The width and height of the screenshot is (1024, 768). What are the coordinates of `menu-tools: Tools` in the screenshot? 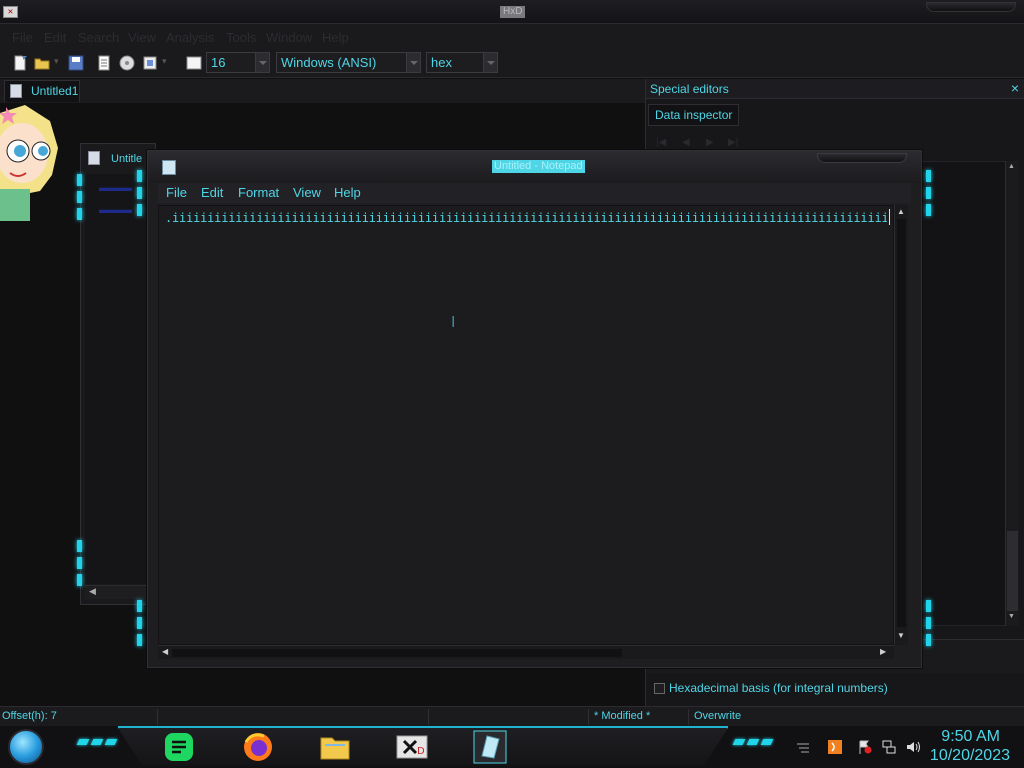 It's located at (241, 37).